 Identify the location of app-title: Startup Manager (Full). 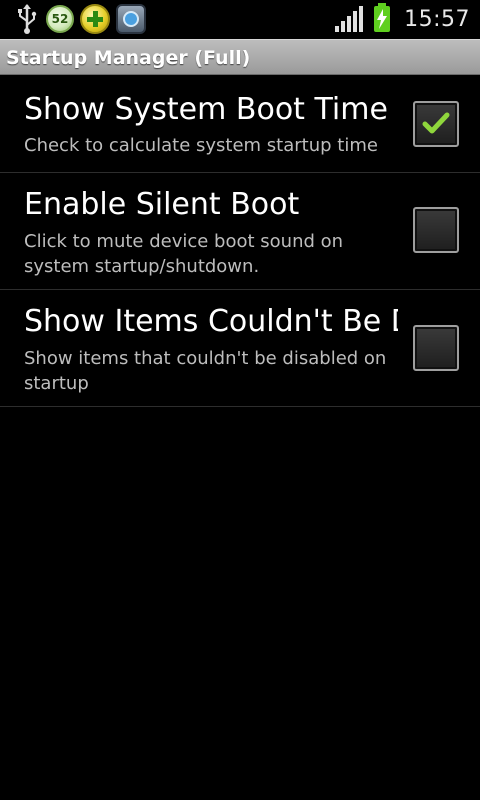
(128, 58).